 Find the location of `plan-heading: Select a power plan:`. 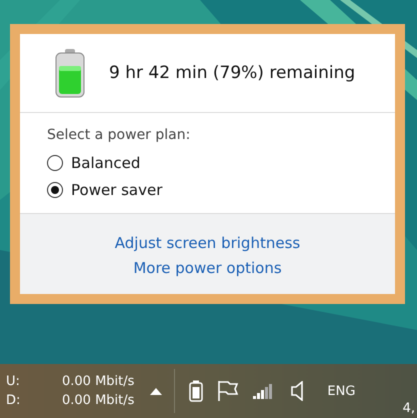

plan-heading: Select a power plan: is located at coordinates (119, 135).